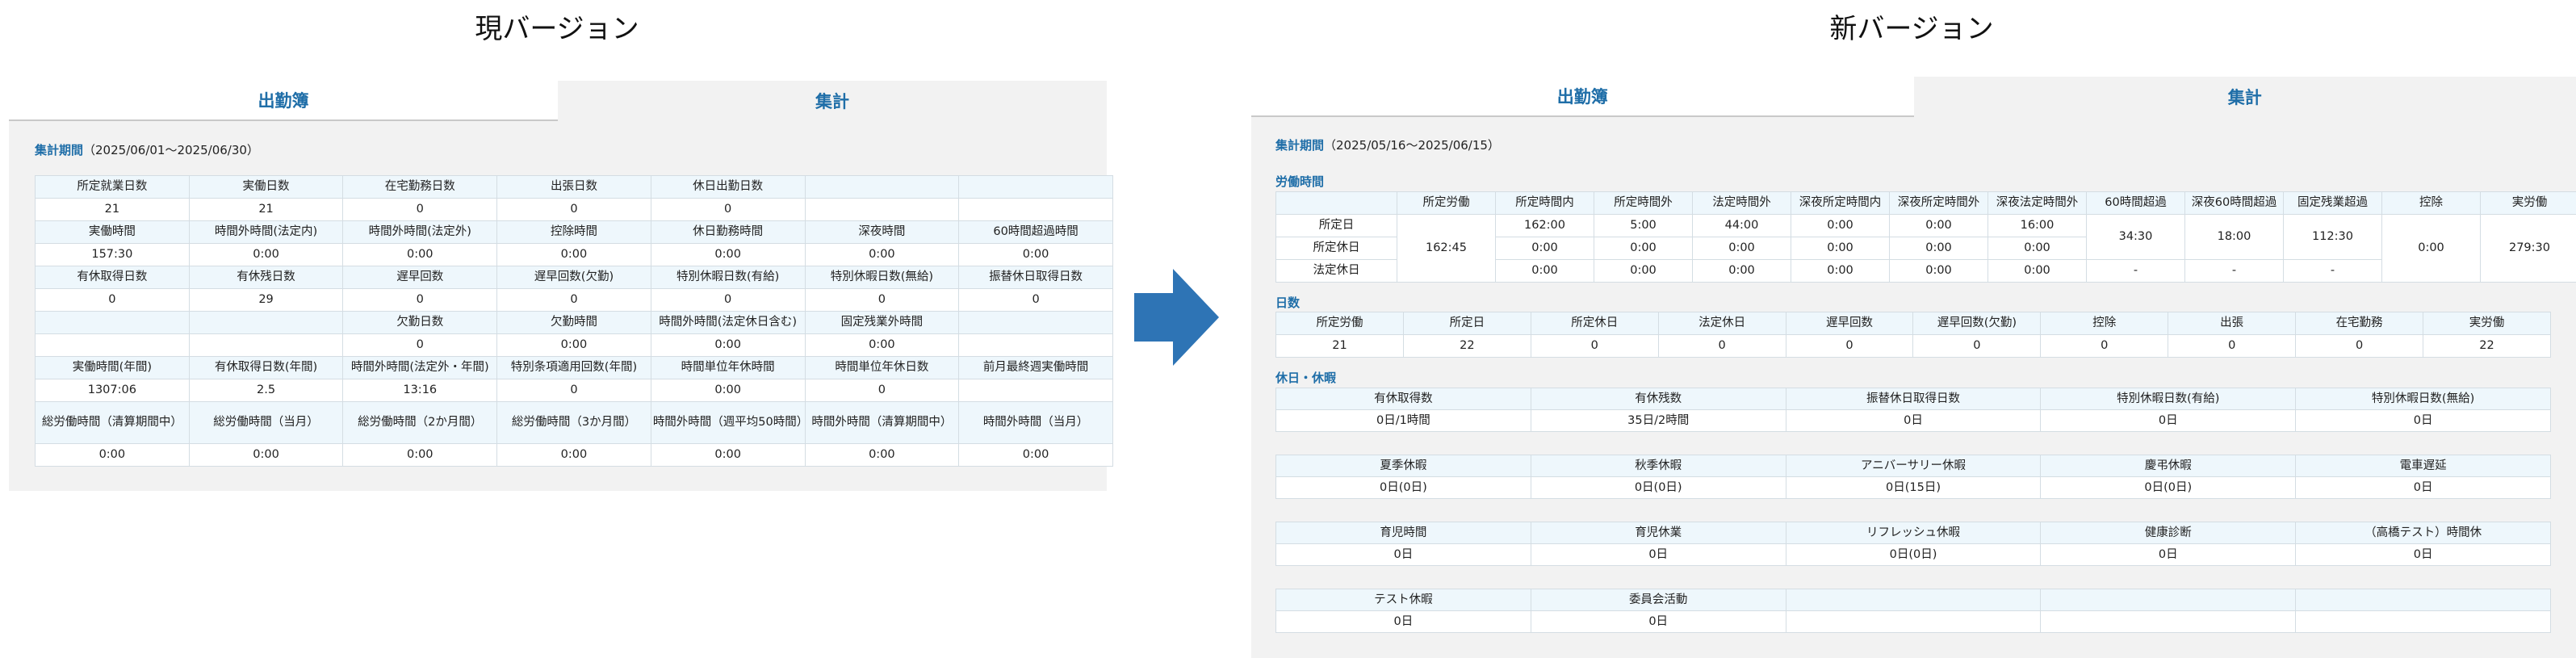  What do you see at coordinates (1721, 323) in the screenshot?
I see `header-cell: 法定休日` at bounding box center [1721, 323].